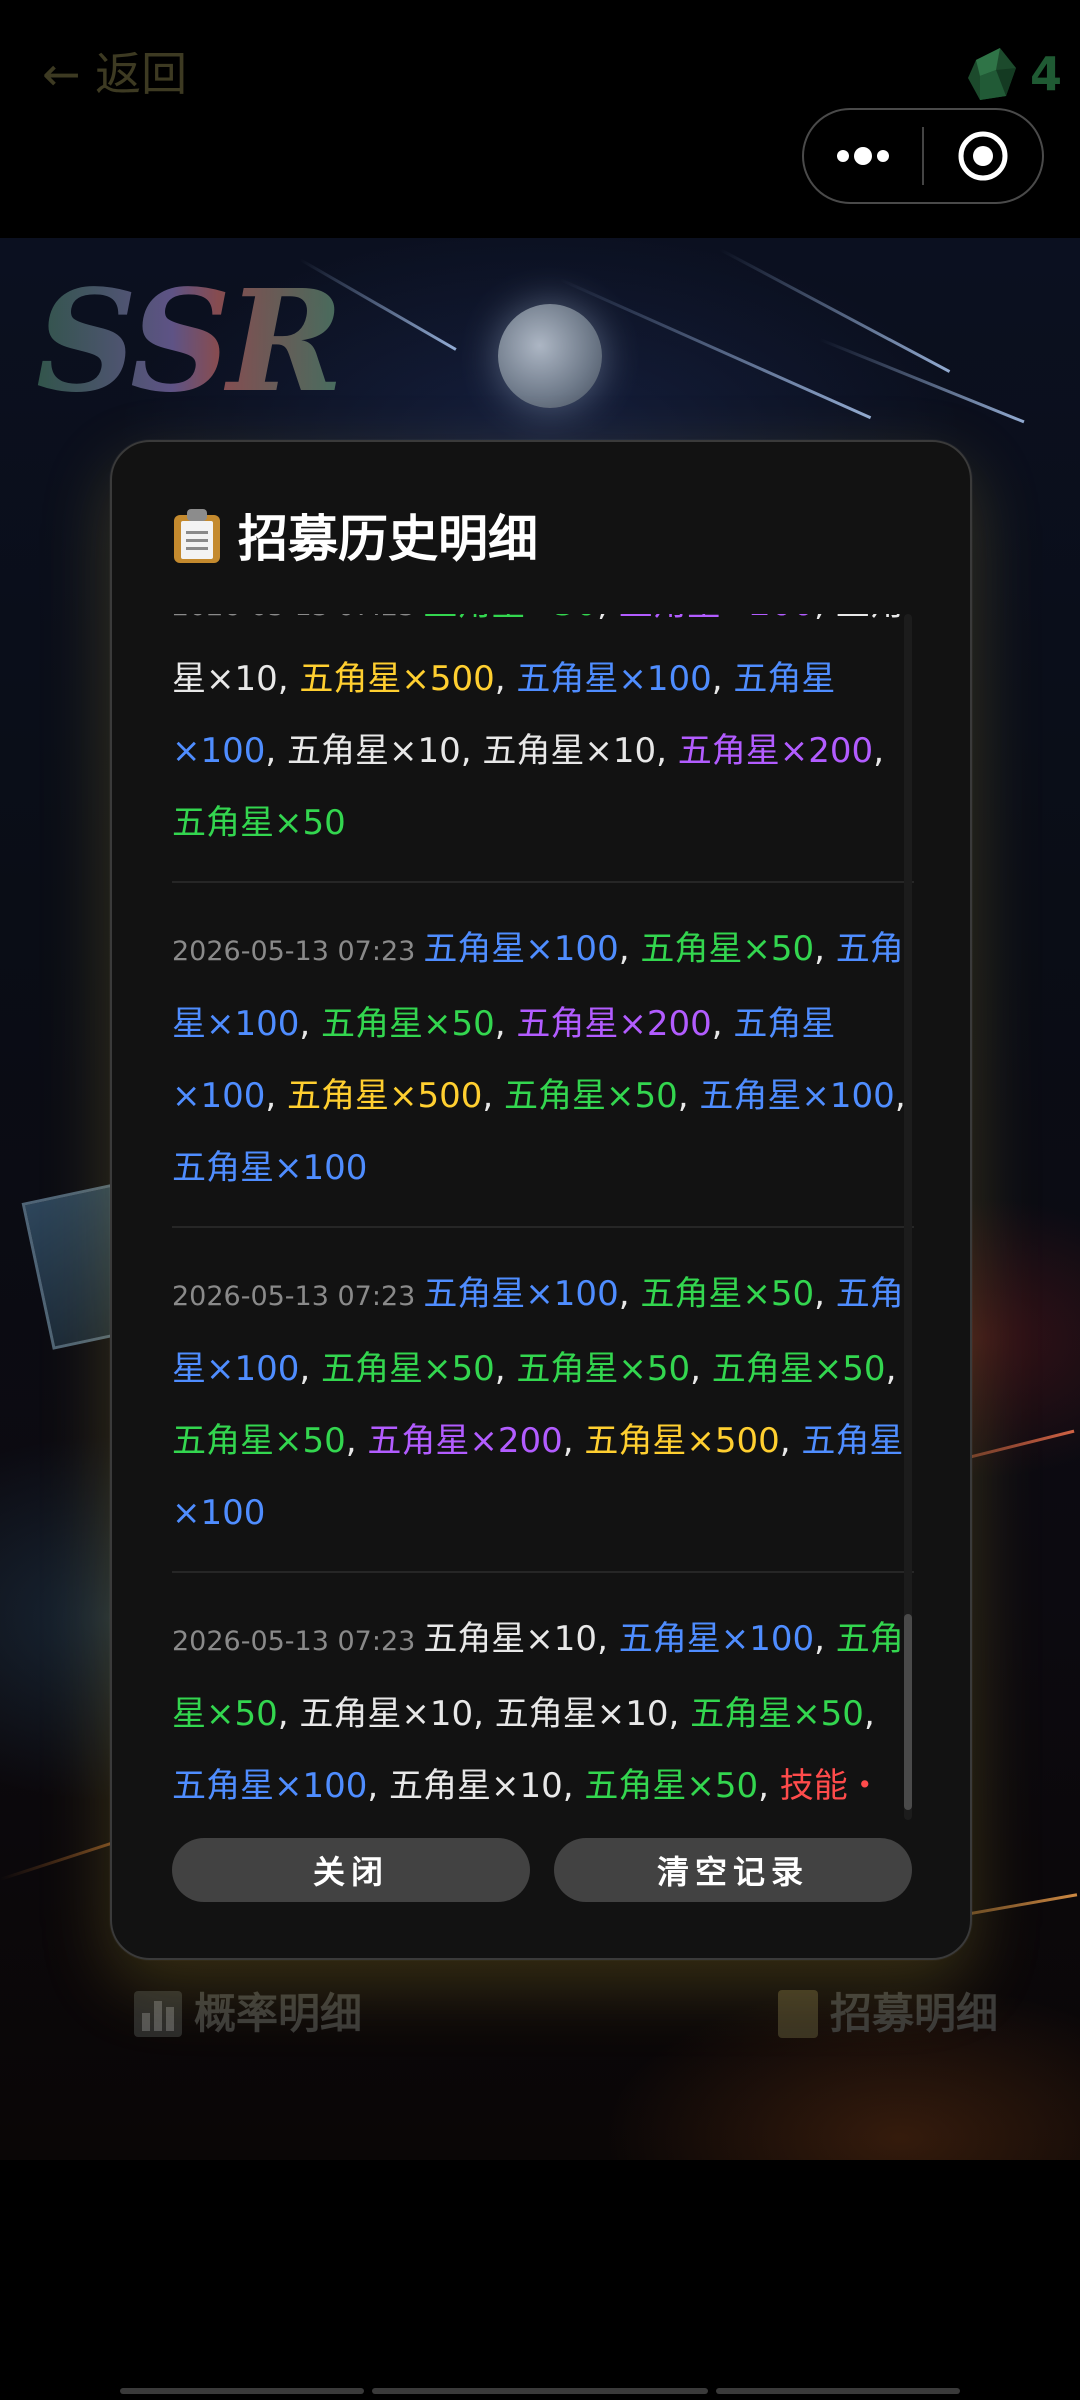 Image resolution: width=1080 pixels, height=2400 pixels. What do you see at coordinates (923, 156) in the screenshot?
I see `mini-program-capsule` at bounding box center [923, 156].